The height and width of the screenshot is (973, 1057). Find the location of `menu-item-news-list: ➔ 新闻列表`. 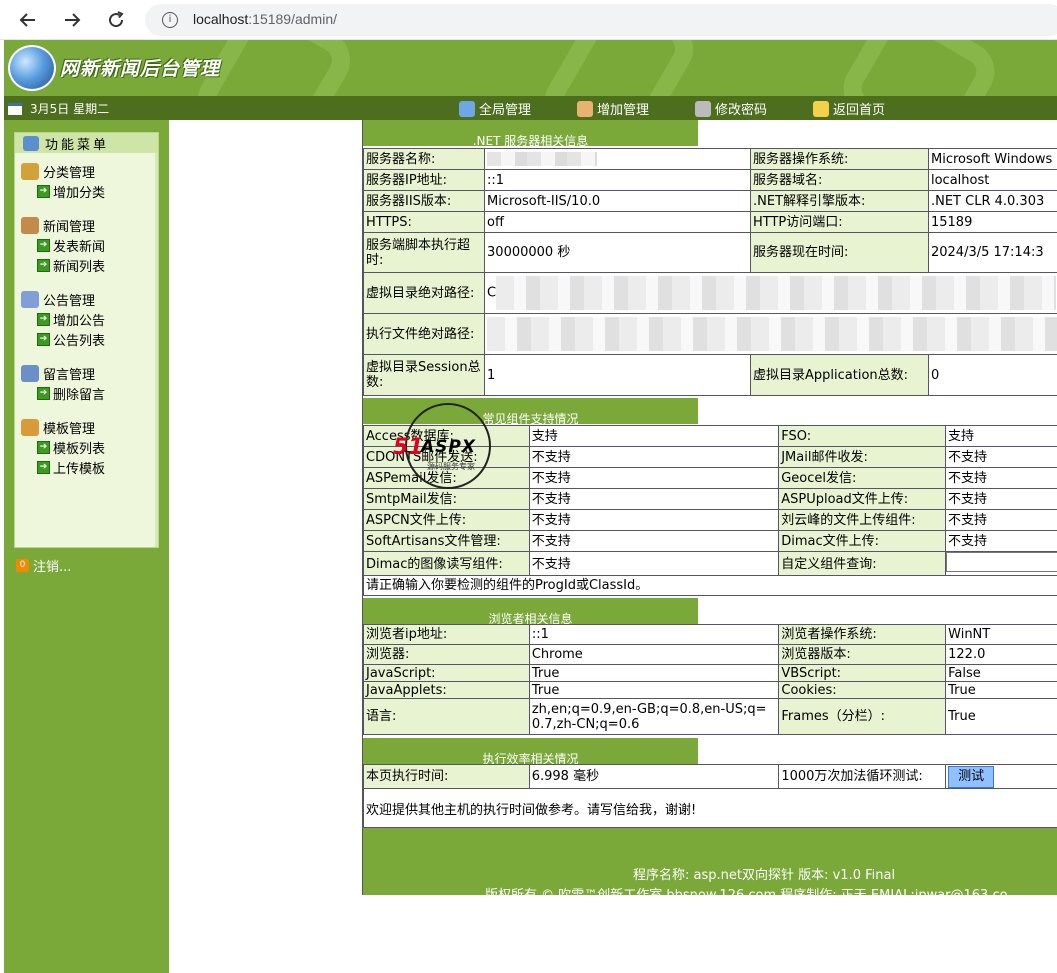

menu-item-news-list: ➔ 新闻列表 is located at coordinates (89, 265).